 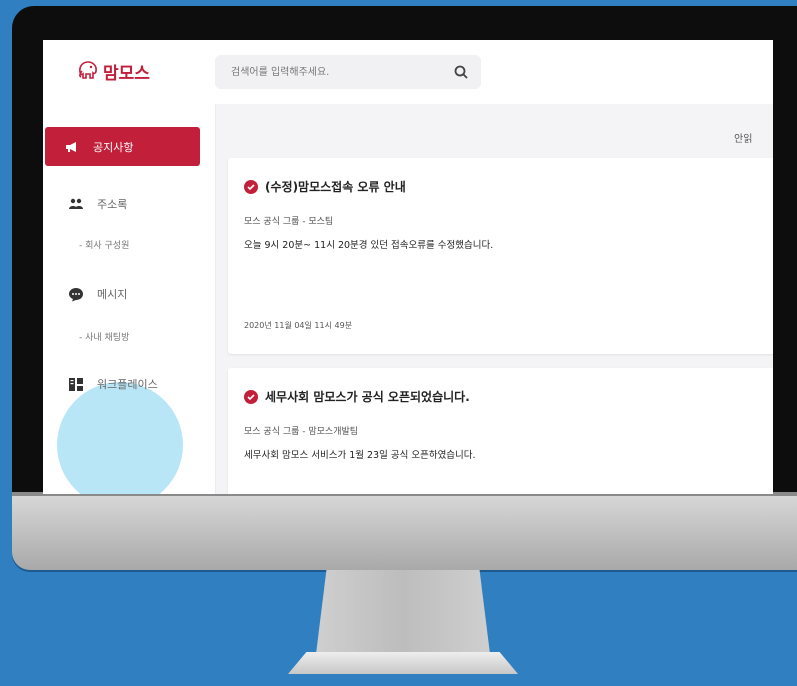 I want to click on notice-body: 세무사회 맘모스 서비스가 1월 23일 공식 오픈하였습니다., so click(x=360, y=455).